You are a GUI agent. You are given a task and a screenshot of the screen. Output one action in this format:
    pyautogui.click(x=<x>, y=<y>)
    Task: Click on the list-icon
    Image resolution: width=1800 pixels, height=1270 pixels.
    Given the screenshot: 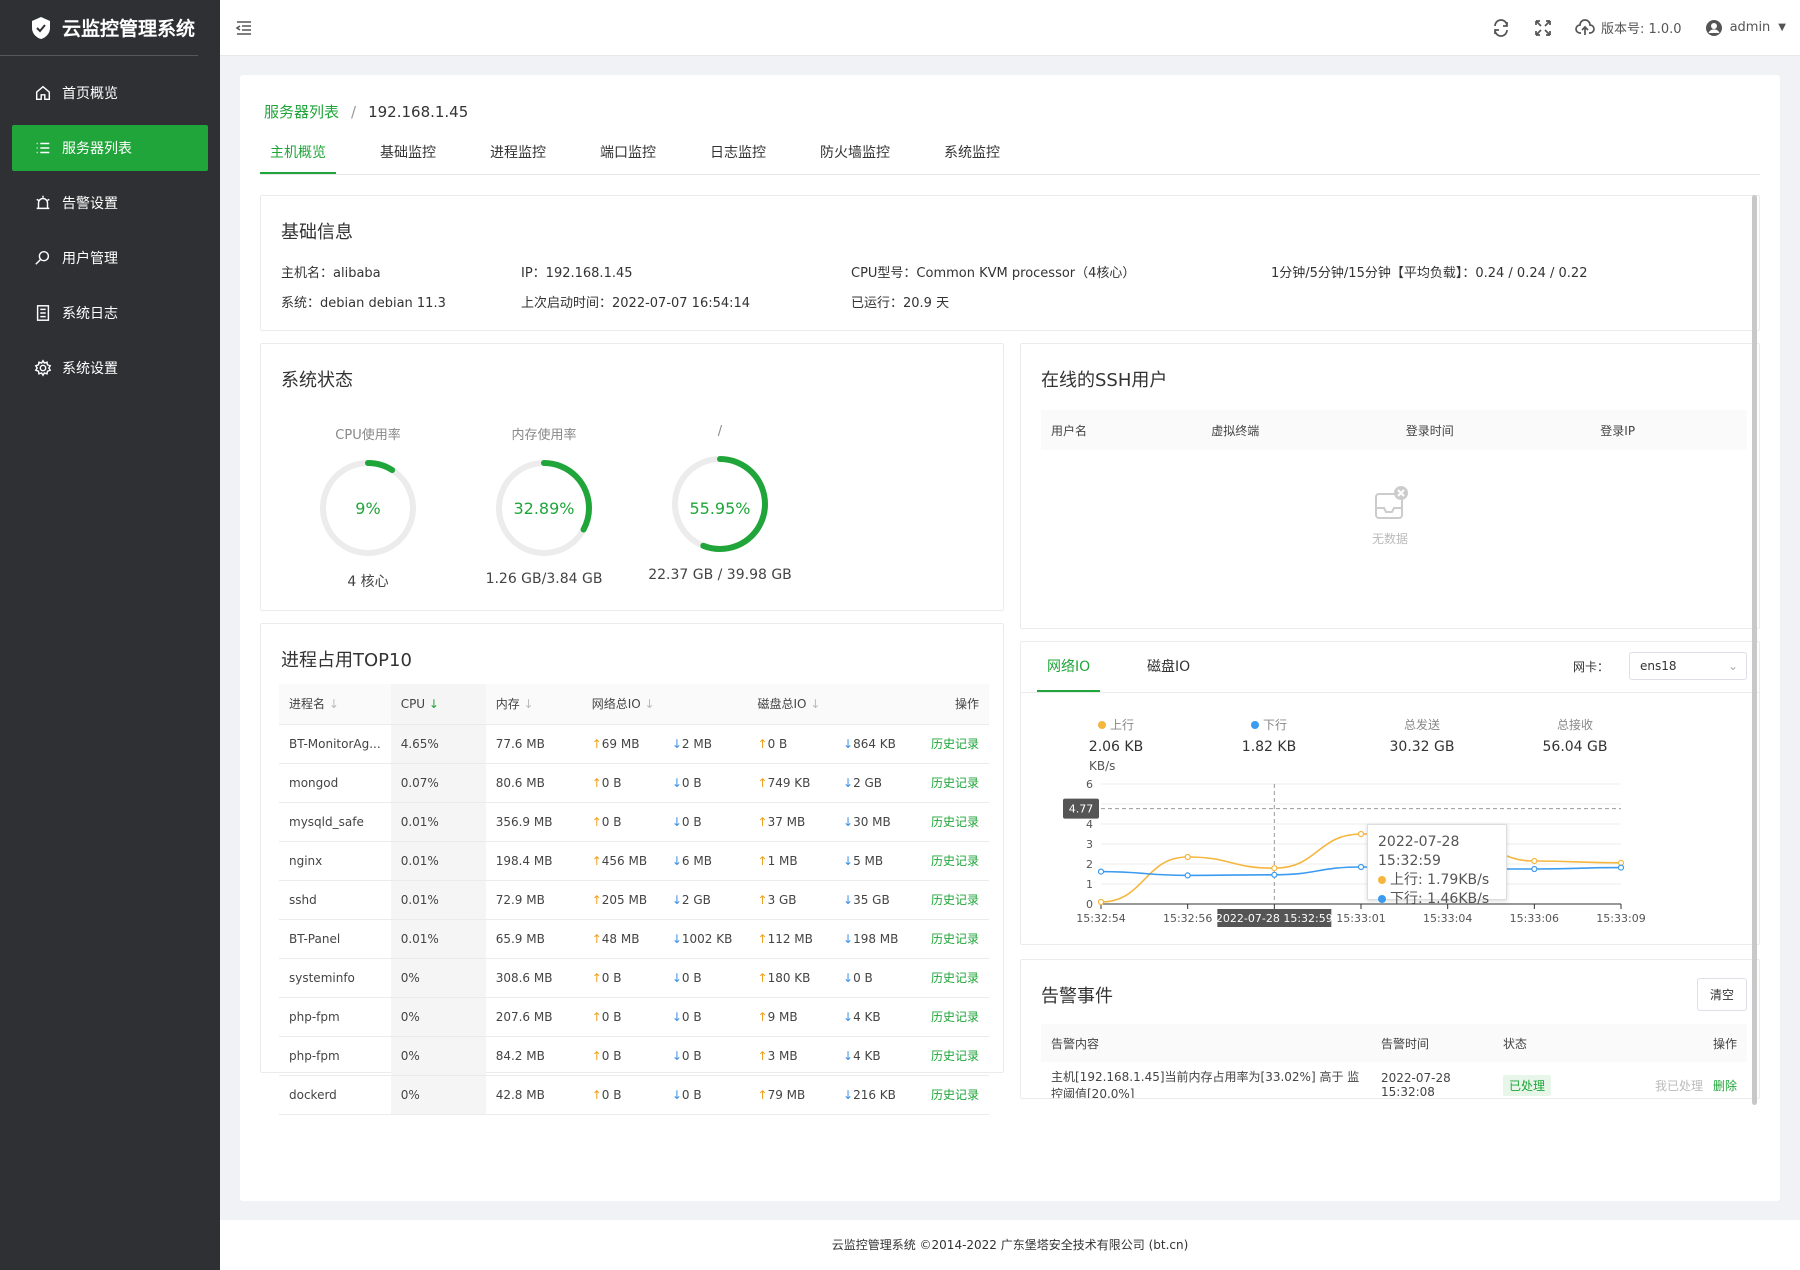 What is the action you would take?
    pyautogui.click(x=43, y=148)
    